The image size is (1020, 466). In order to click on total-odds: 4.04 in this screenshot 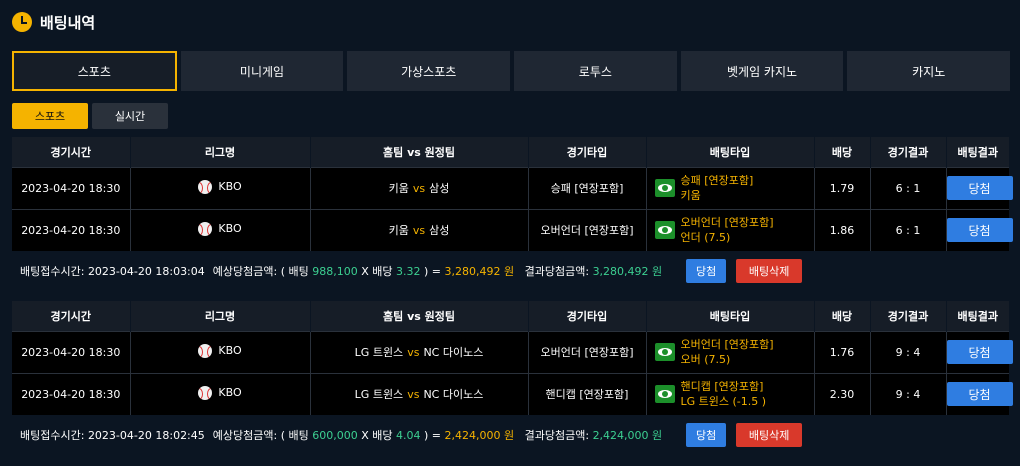, I will do `click(408, 435)`.